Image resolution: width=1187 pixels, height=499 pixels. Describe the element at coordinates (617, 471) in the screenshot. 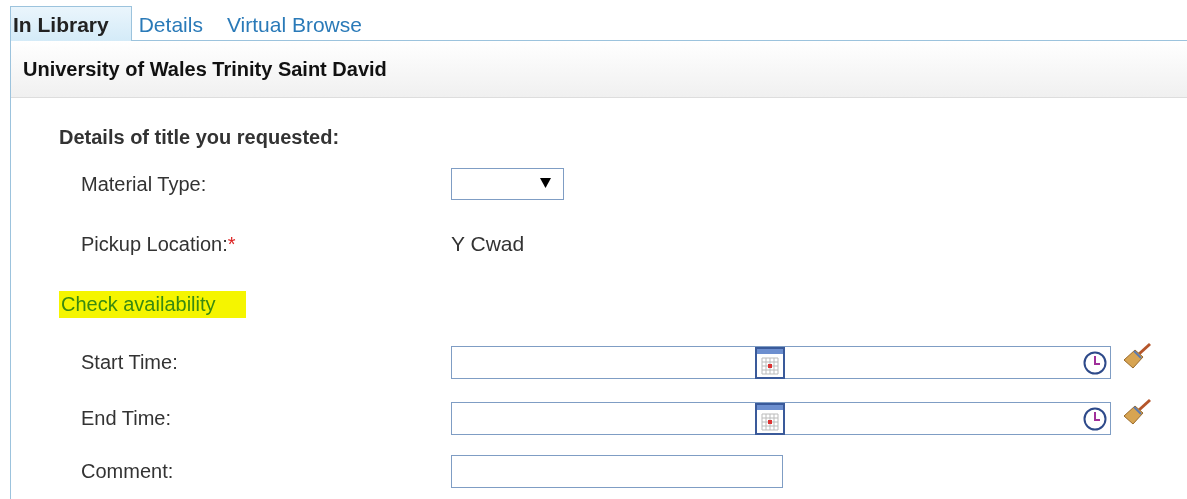

I see `comment-field` at that location.